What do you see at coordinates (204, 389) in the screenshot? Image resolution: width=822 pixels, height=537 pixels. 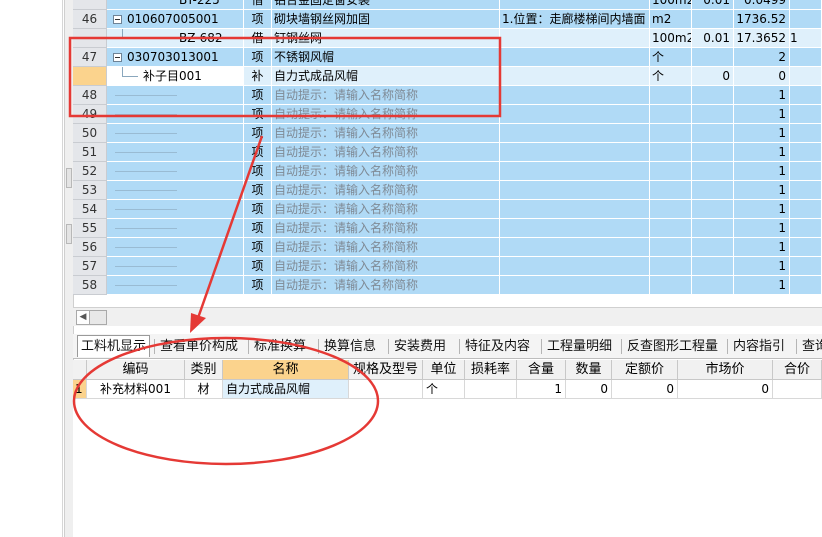 I see `cell-category: 材` at bounding box center [204, 389].